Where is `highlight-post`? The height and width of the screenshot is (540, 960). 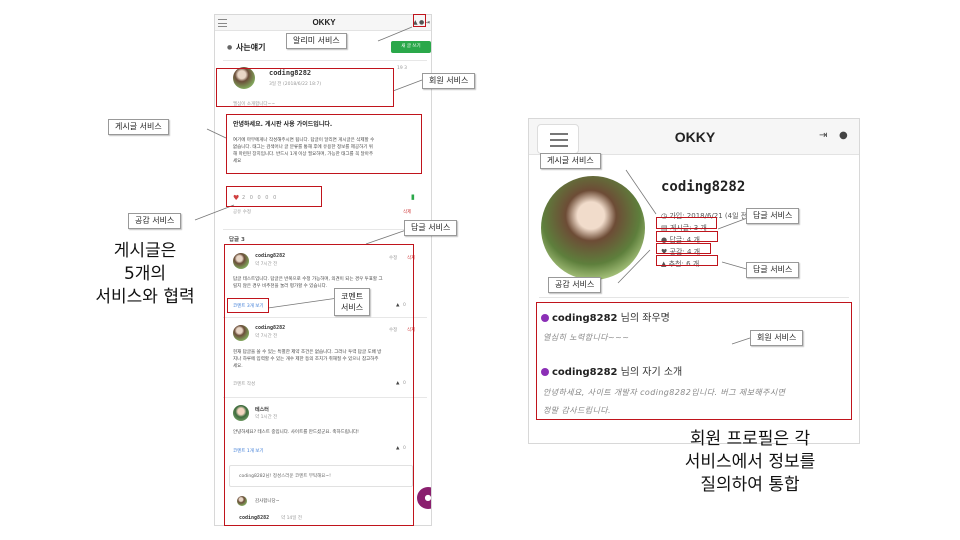 highlight-post is located at coordinates (324, 144).